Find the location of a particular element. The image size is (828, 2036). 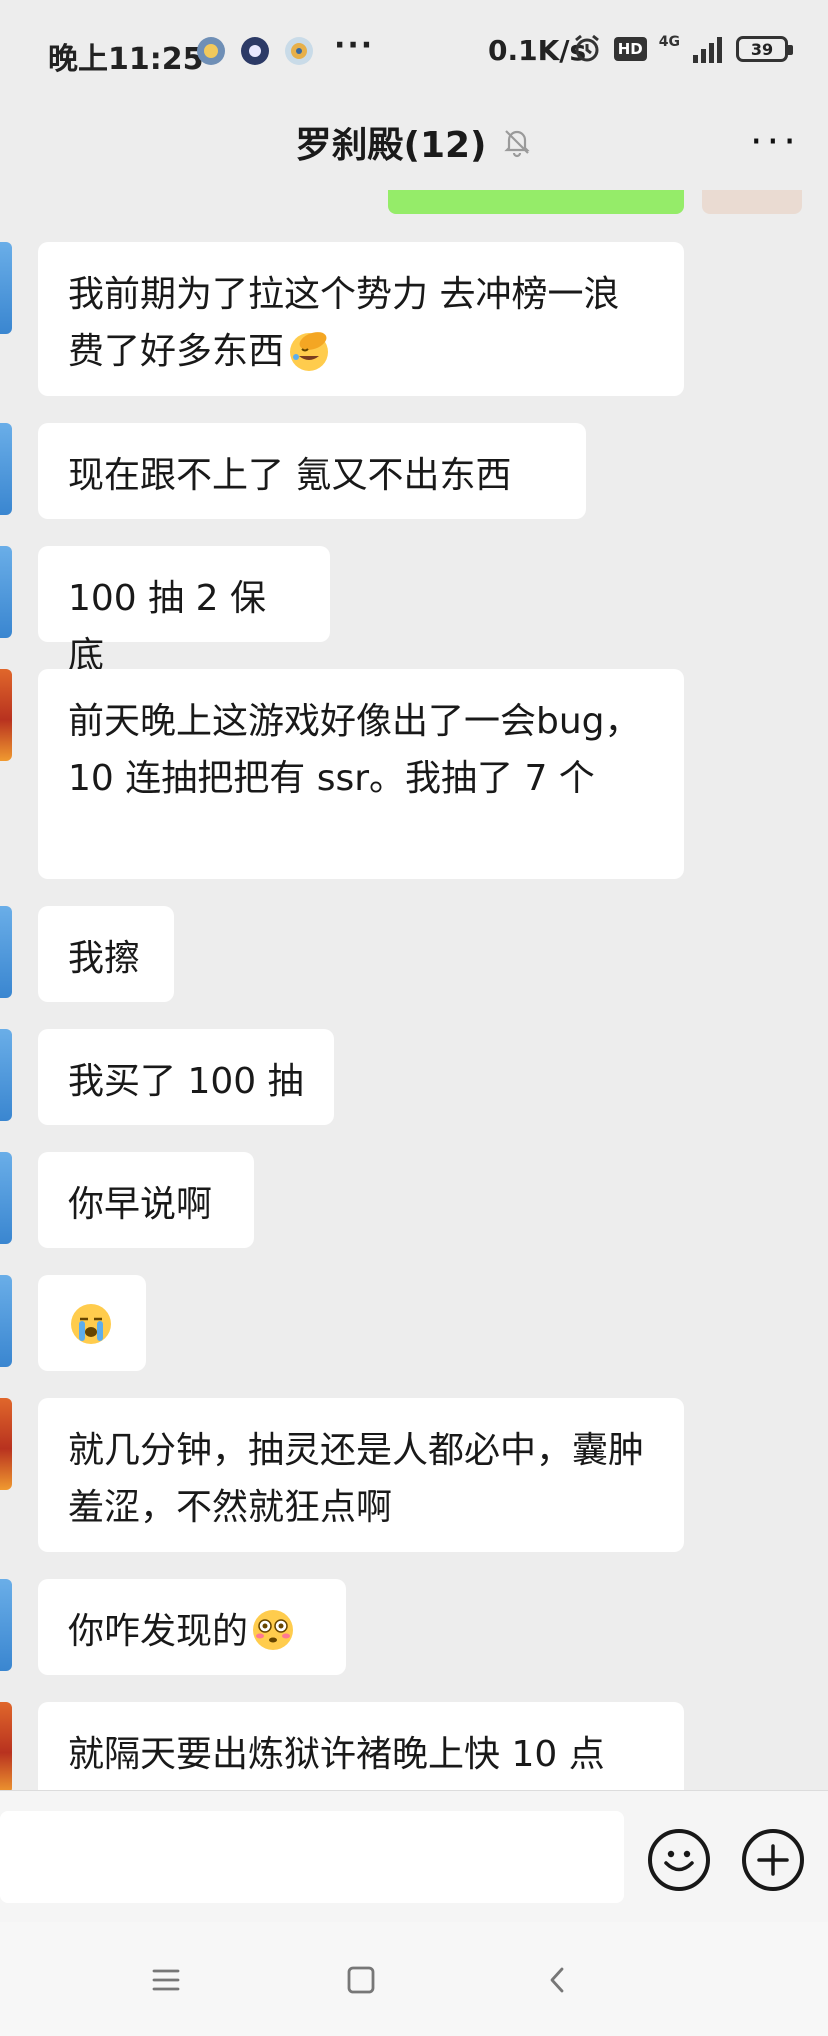

network-type: 4G is located at coordinates (669, 42).